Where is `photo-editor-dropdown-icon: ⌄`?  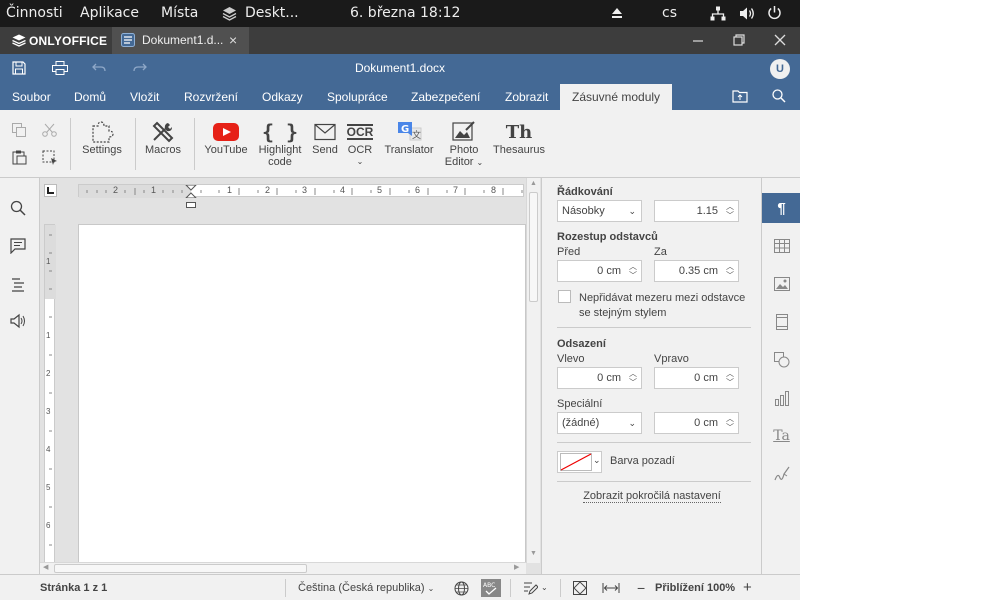 photo-editor-dropdown-icon: ⌄ is located at coordinates (480, 162).